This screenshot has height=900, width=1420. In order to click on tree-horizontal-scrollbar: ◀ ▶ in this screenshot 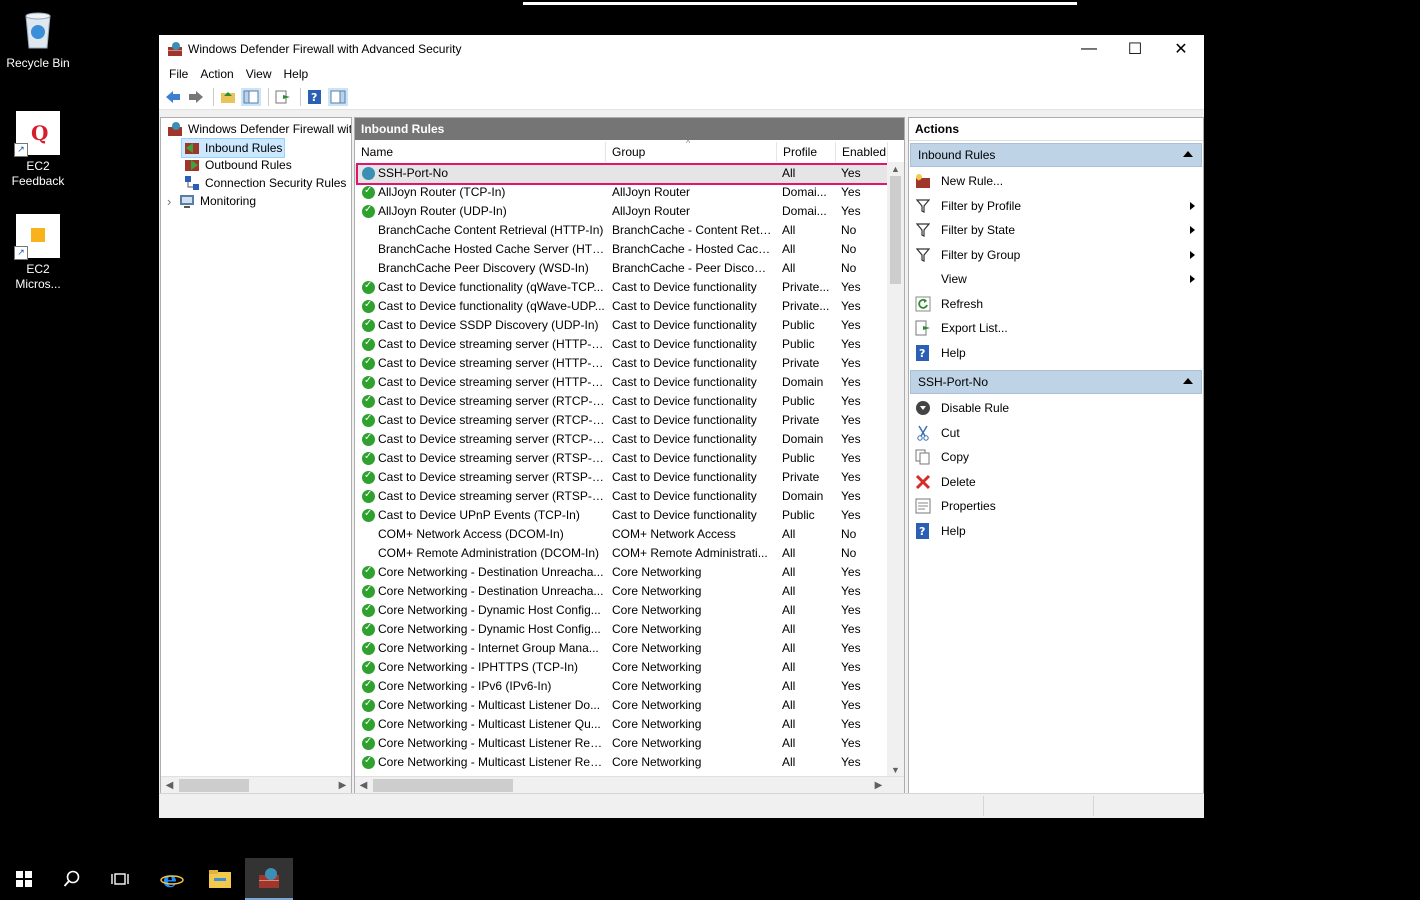, I will do `click(256, 785)`.